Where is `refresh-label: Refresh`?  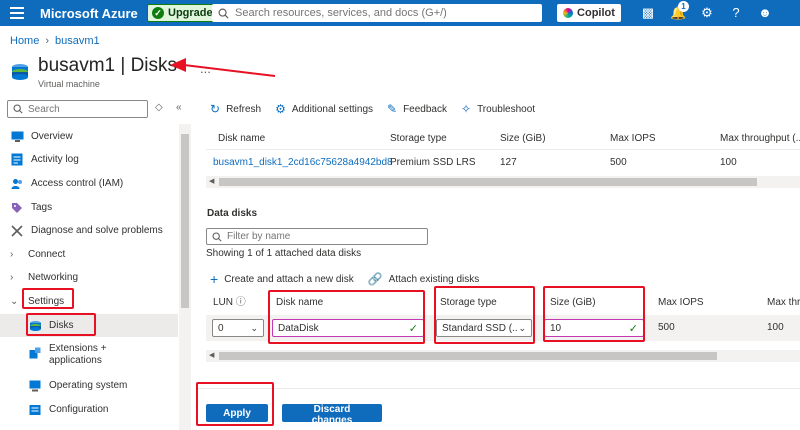 refresh-label: Refresh is located at coordinates (244, 109).